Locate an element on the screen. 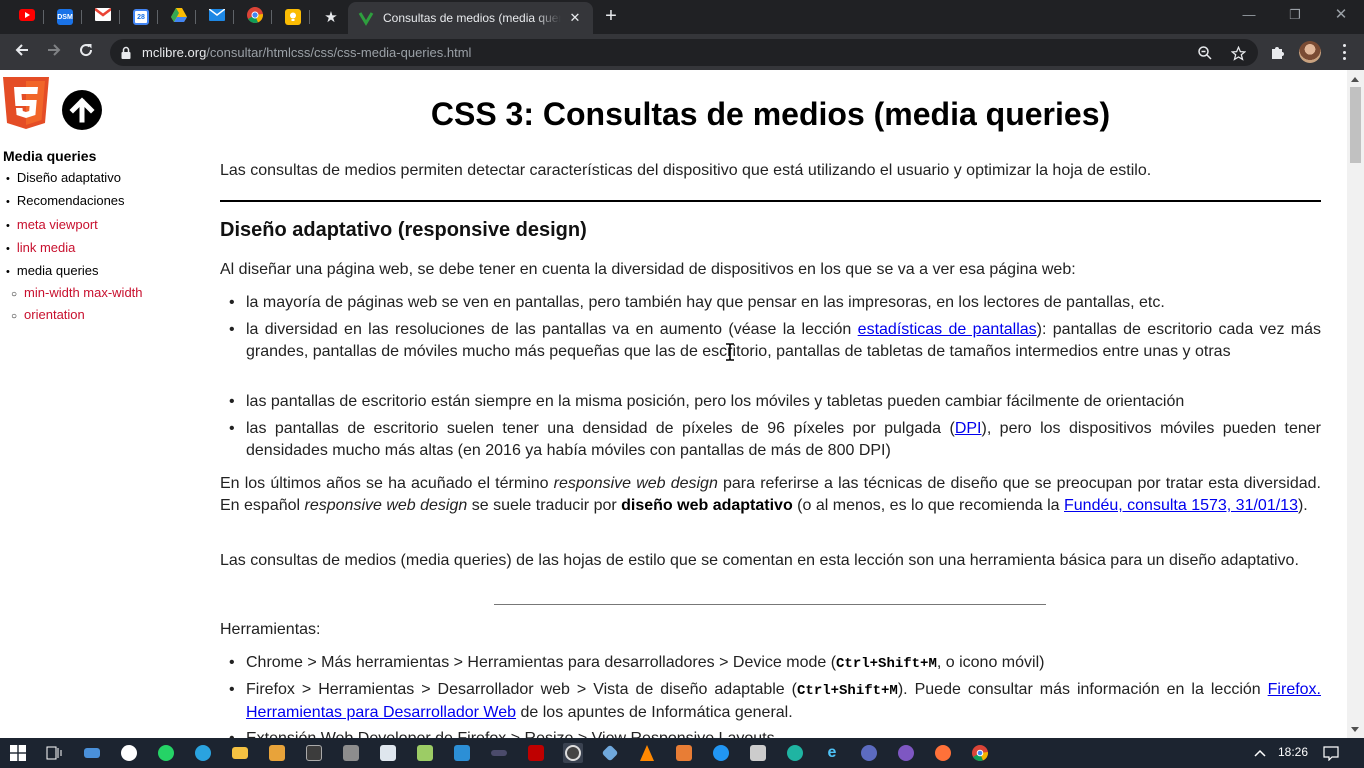  whatsapp-icon is located at coordinates (166, 753).